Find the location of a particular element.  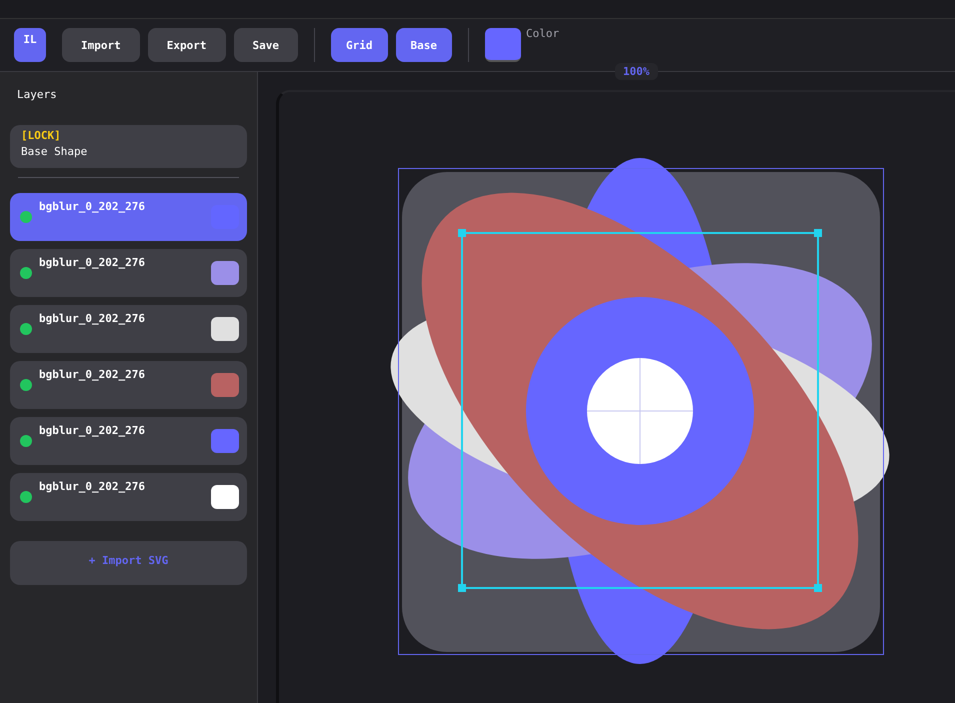

panel-title: Layers is located at coordinates (37, 94).